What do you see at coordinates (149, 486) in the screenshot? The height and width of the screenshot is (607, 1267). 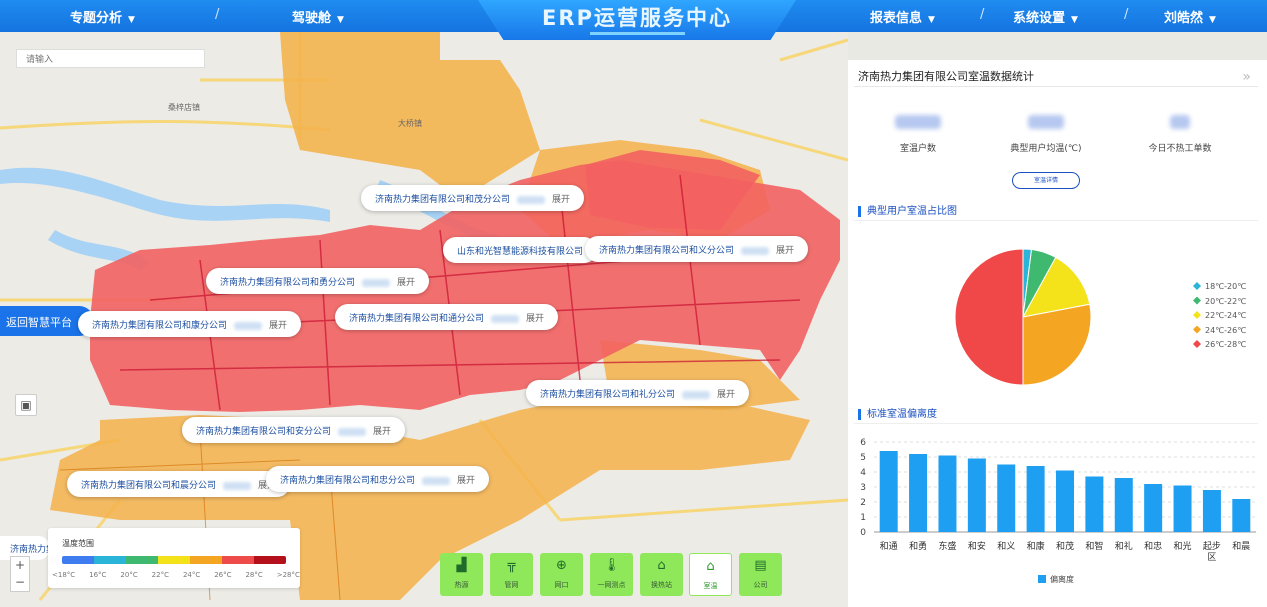 I see `company-name: 济南热力集团有限公司和晨分公司` at bounding box center [149, 486].